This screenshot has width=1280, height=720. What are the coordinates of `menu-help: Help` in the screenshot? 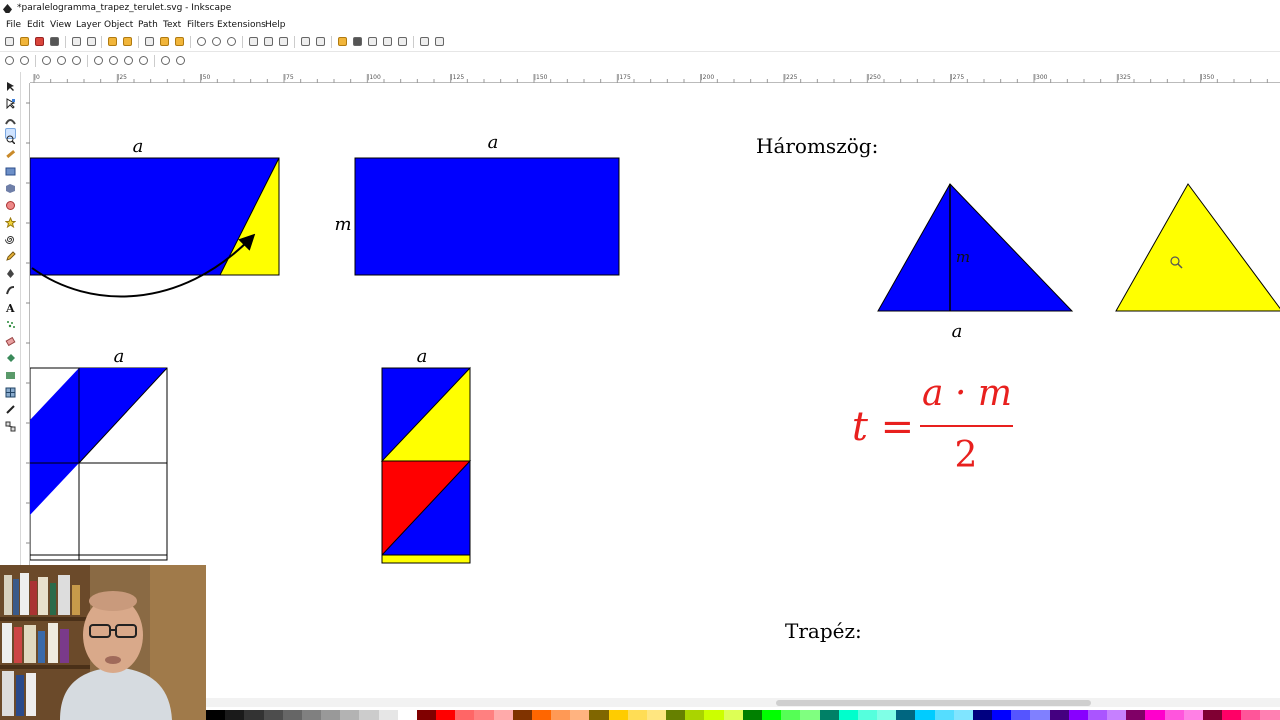 It's located at (275, 25).